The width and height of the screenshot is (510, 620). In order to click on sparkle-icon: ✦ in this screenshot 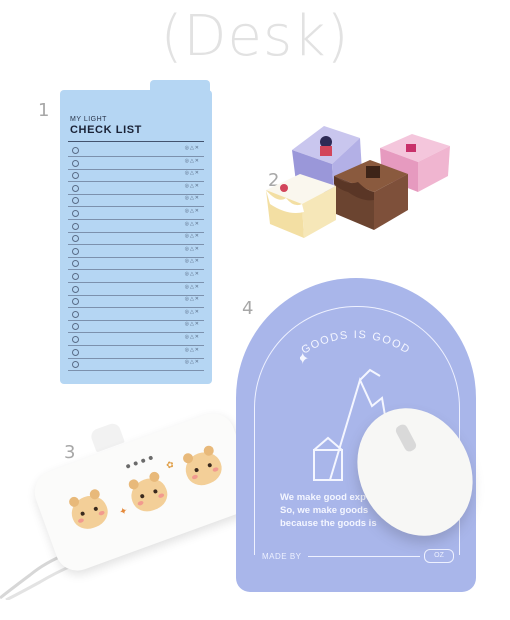, I will do `click(123, 512)`.